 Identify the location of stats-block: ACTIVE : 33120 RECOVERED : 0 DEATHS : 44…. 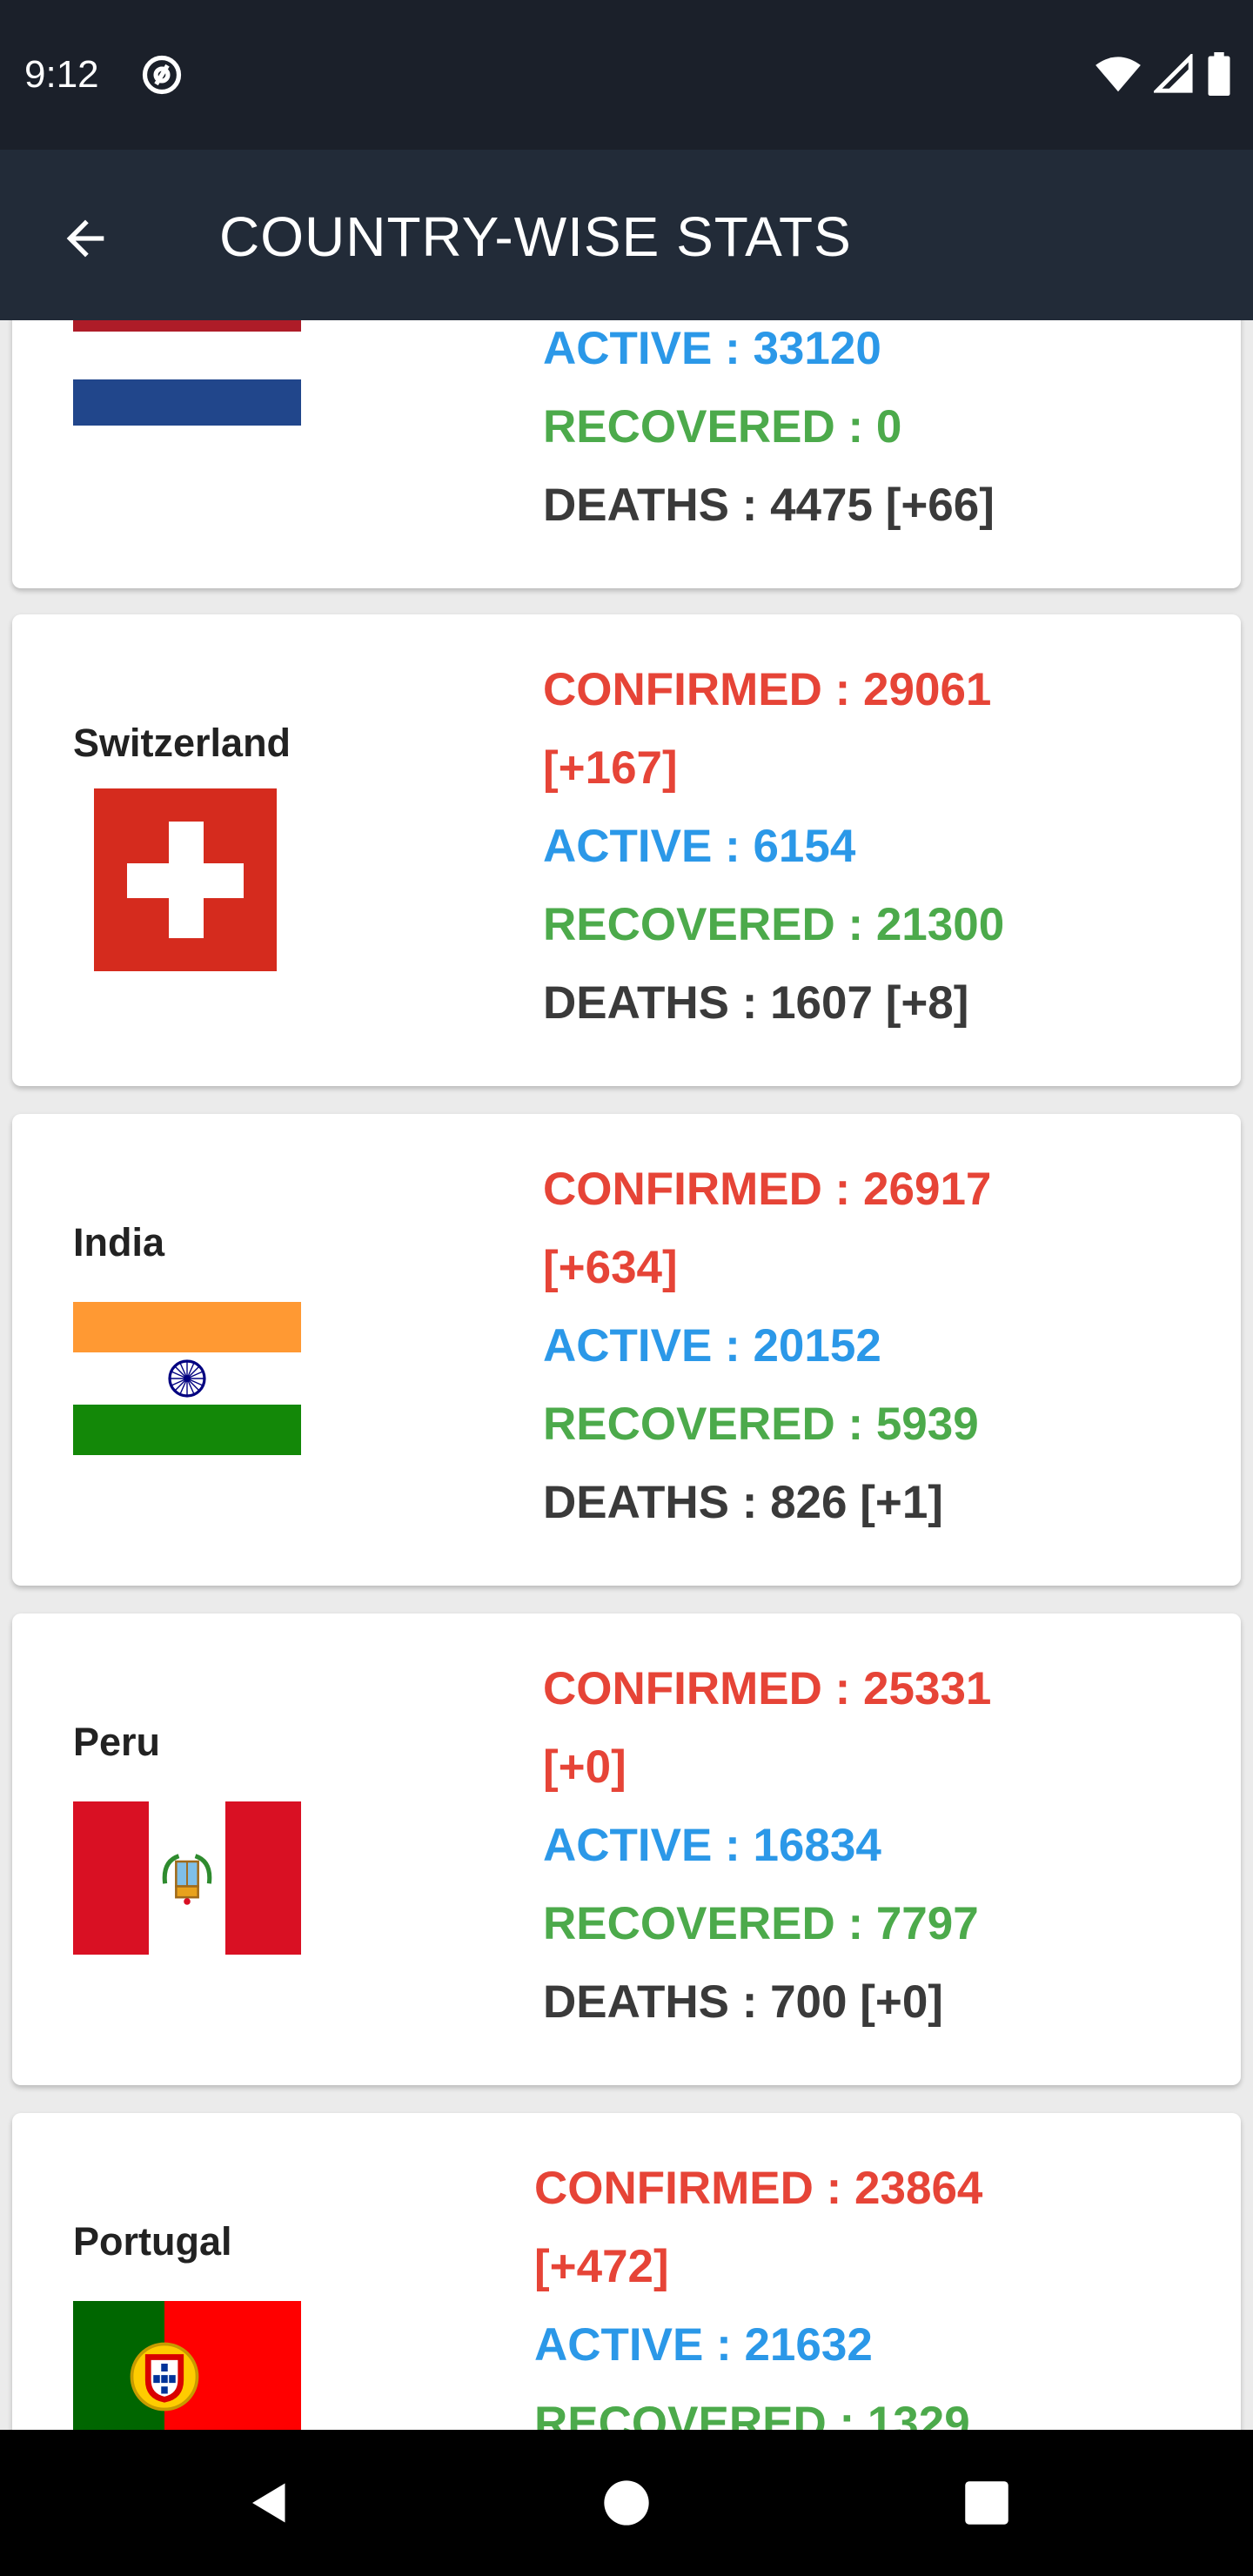
(882, 432).